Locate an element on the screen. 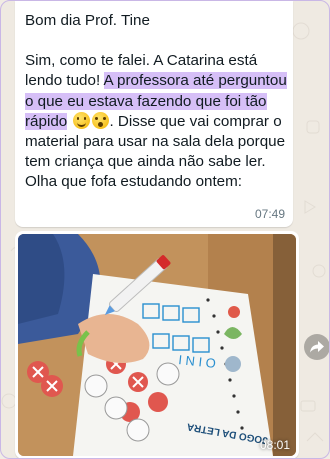  astonished-face-icon is located at coordinates (101, 120).